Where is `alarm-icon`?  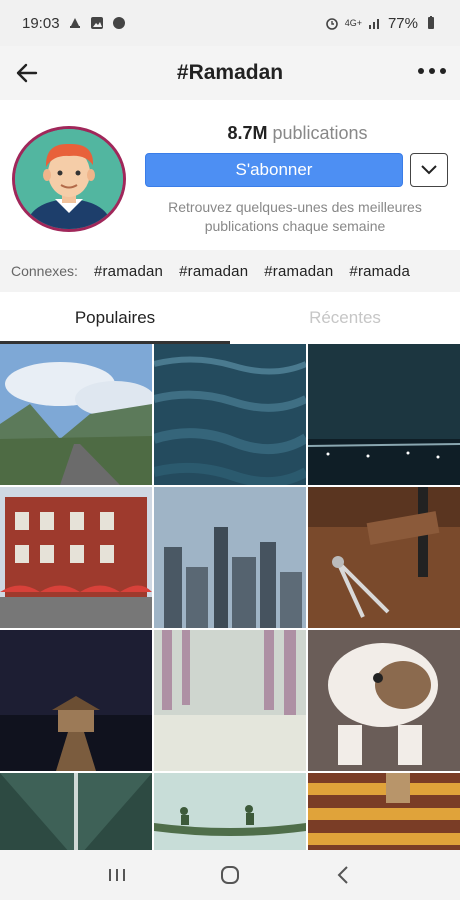 alarm-icon is located at coordinates (331, 24).